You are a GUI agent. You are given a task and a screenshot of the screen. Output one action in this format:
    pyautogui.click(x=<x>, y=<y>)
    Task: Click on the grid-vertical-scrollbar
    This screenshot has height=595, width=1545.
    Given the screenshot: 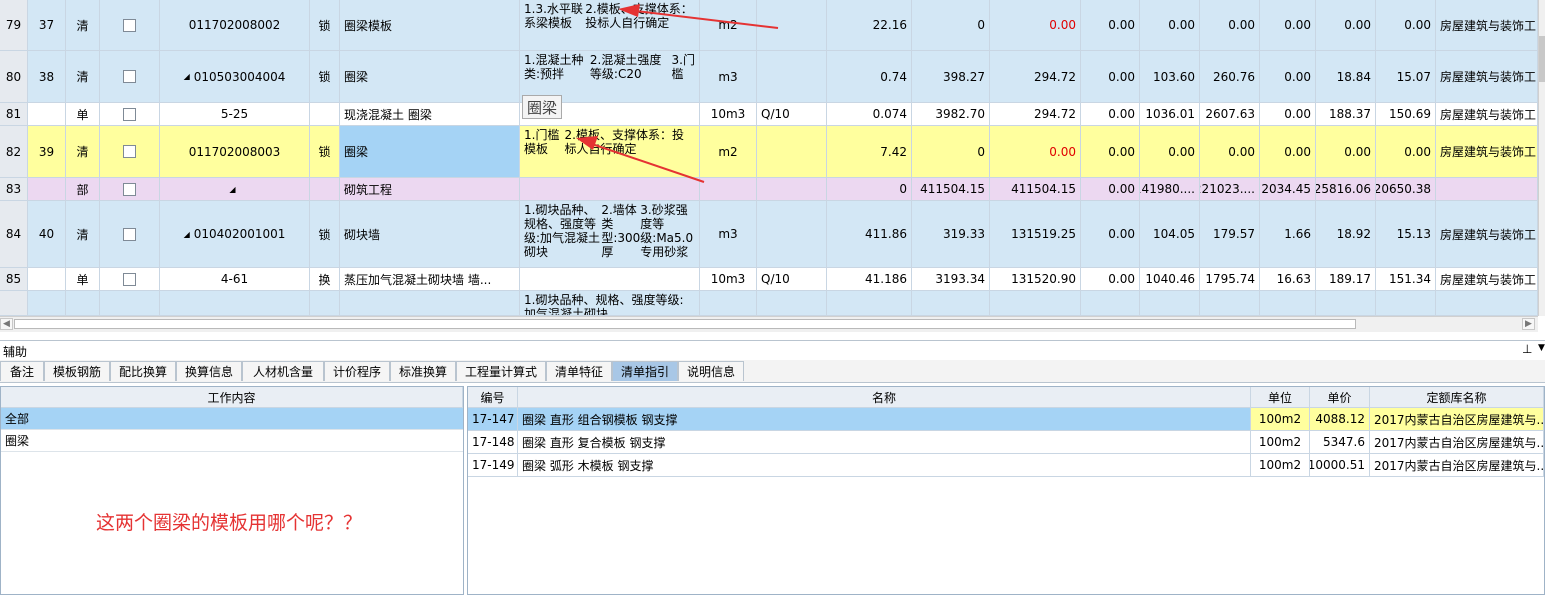 What is the action you would take?
    pyautogui.click(x=1541, y=158)
    